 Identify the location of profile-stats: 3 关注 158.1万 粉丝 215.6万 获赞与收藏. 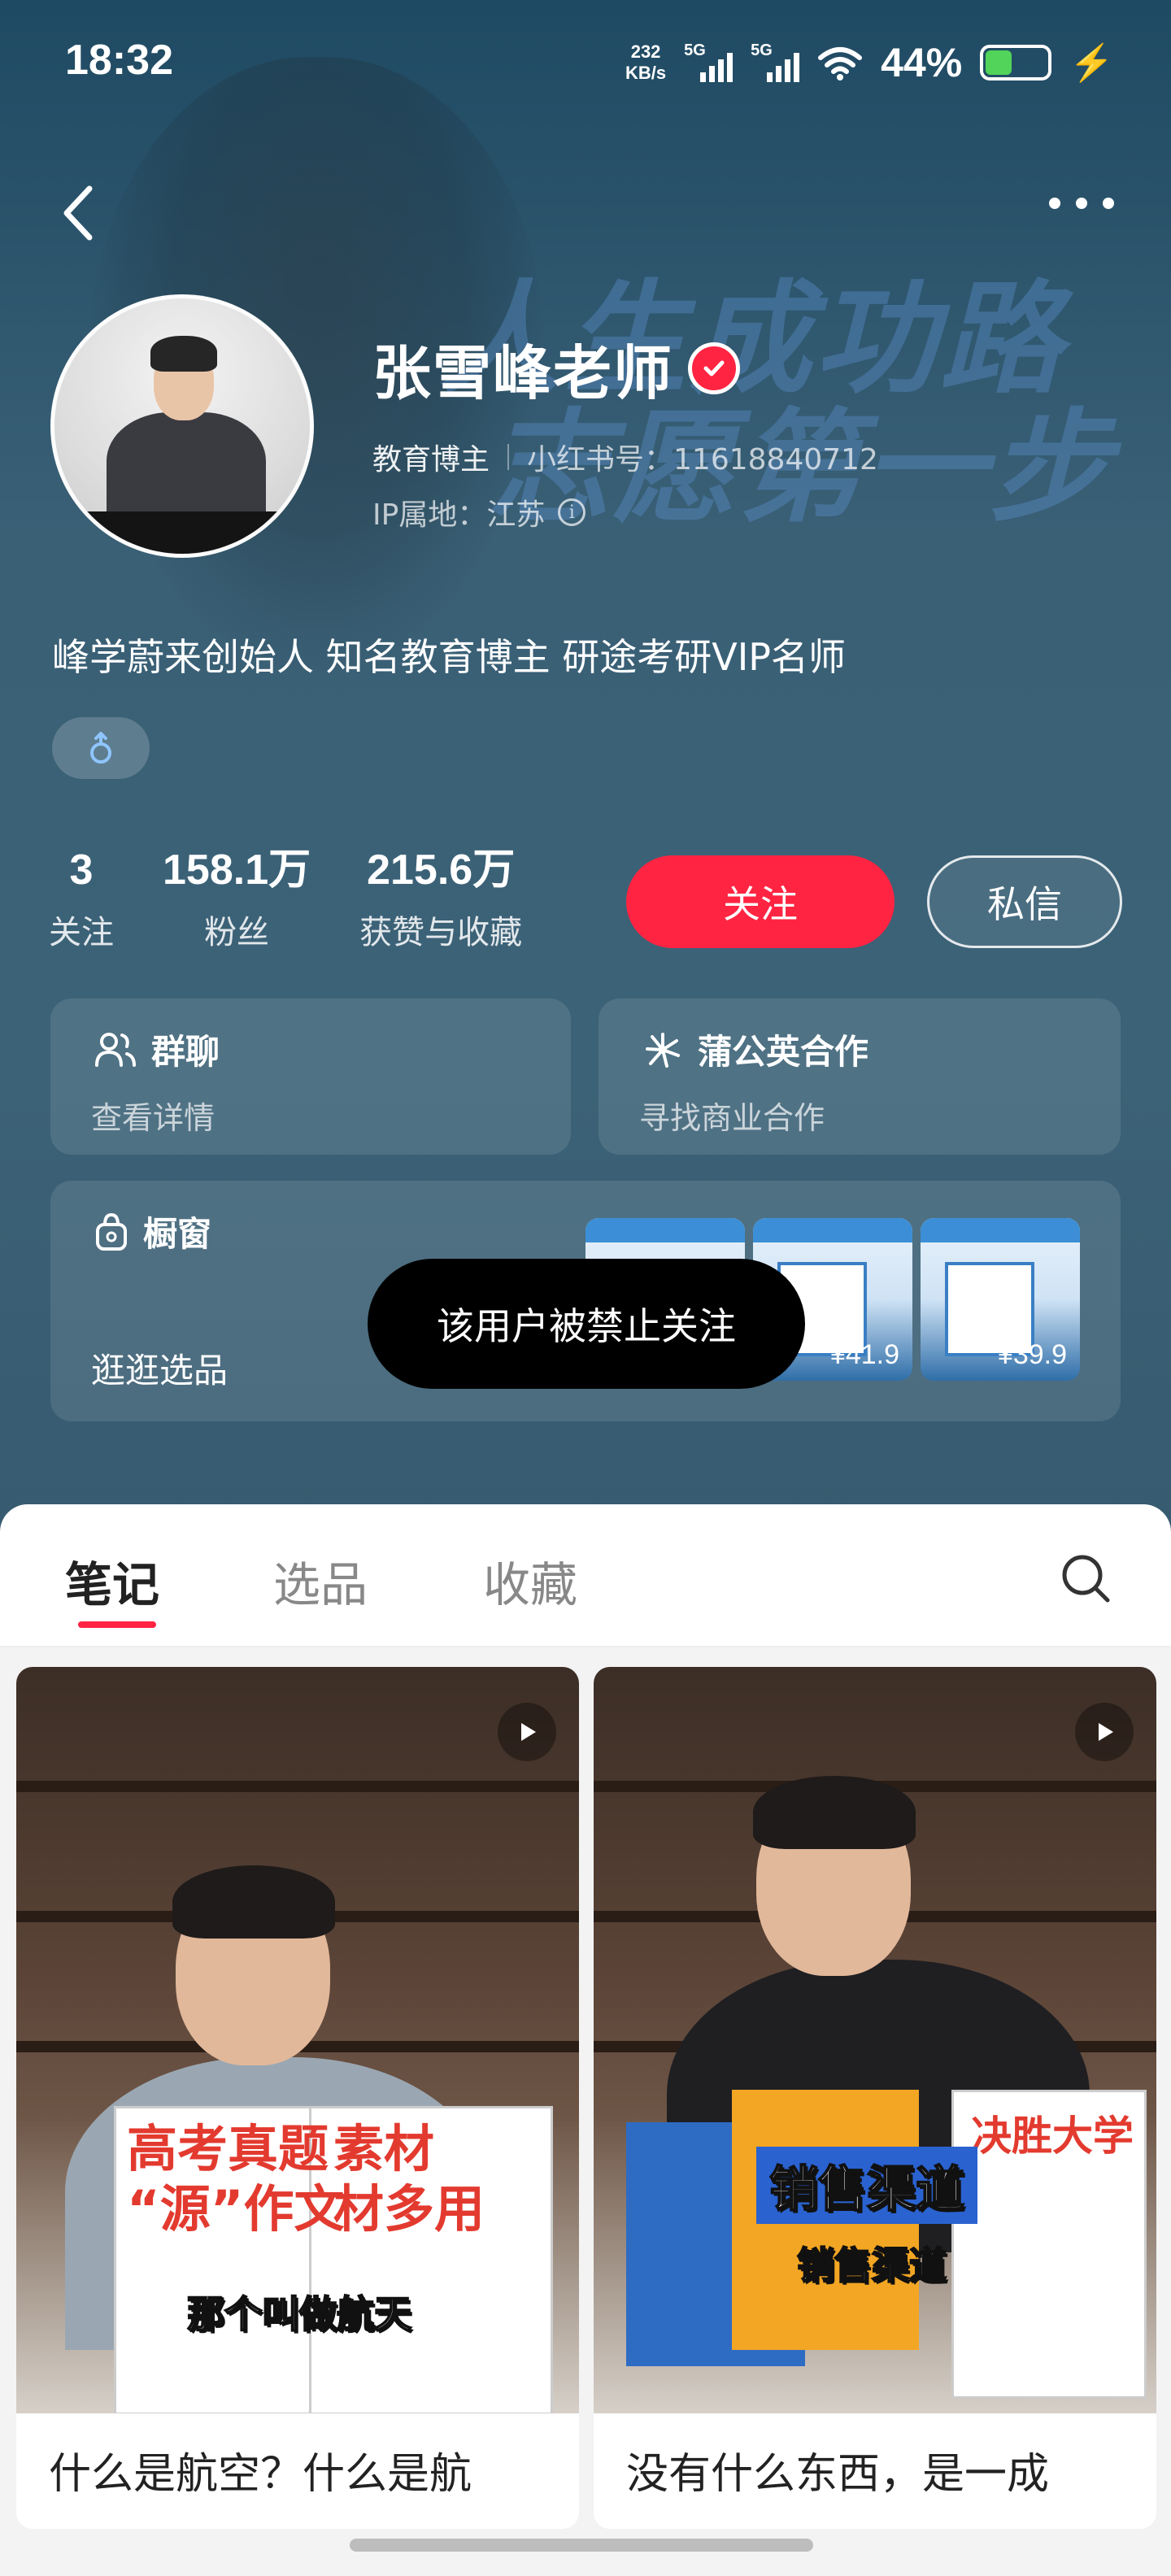
(285, 900).